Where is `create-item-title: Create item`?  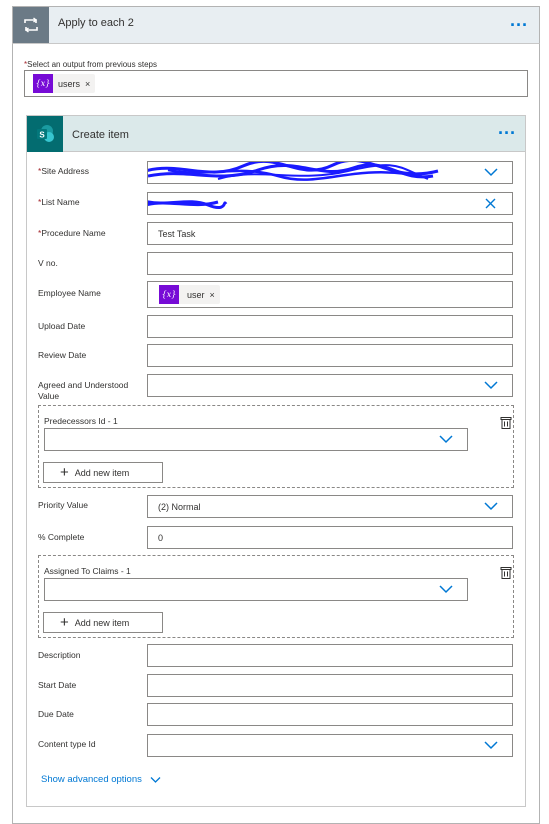
create-item-title: Create item is located at coordinates (100, 135).